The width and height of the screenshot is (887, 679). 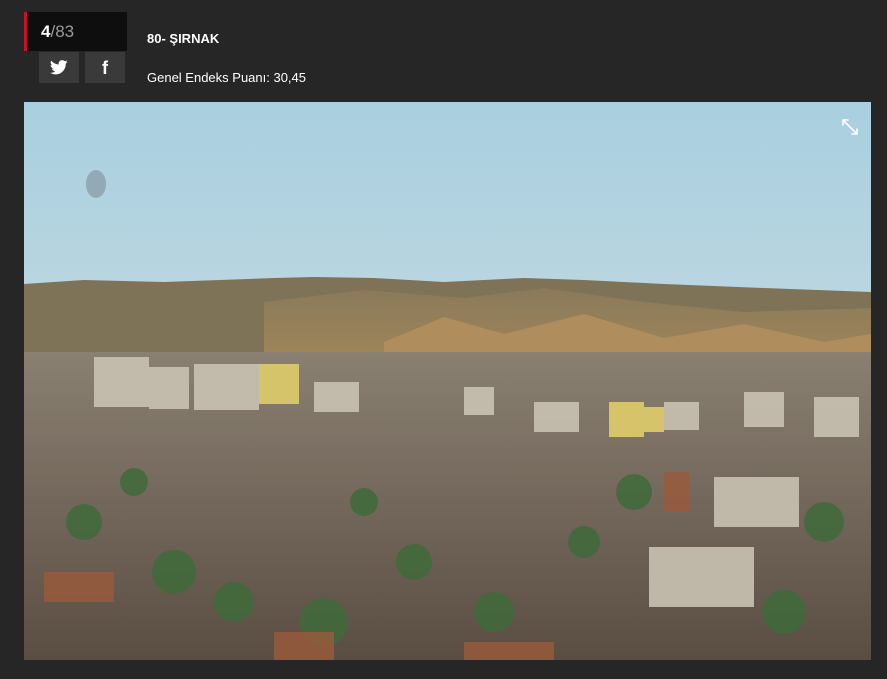 I want to click on slide-total: /83, so click(x=62, y=31).